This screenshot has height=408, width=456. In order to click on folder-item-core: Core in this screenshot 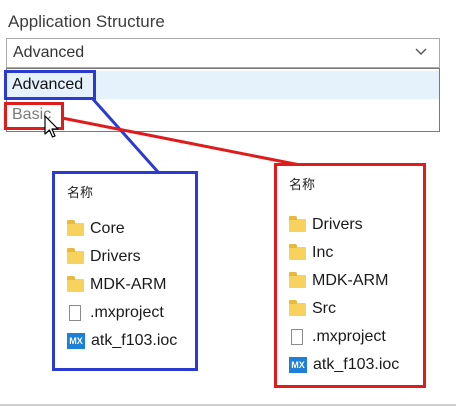, I will do `click(96, 229)`.